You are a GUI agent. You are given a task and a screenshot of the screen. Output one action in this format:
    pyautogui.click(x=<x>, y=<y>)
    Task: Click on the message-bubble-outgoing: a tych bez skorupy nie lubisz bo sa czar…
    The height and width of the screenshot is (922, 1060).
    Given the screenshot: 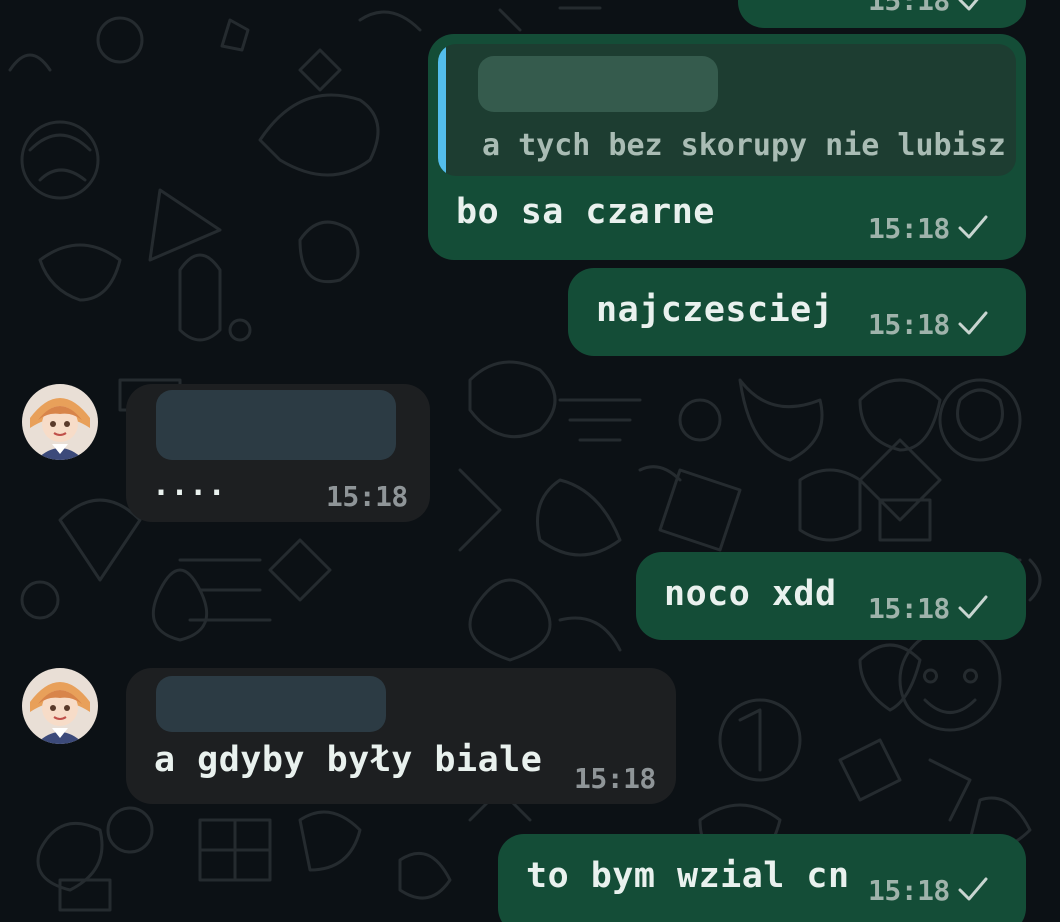 What is the action you would take?
    pyautogui.click(x=727, y=147)
    